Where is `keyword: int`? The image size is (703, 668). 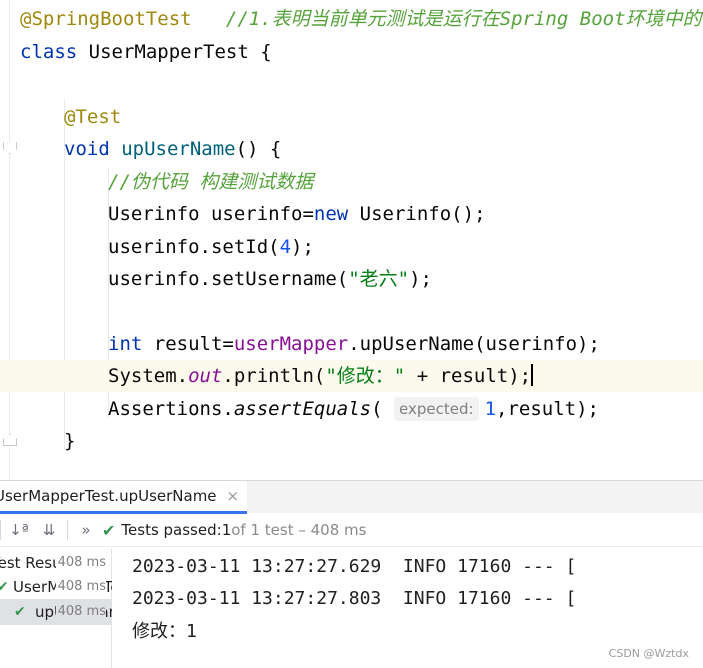
keyword: int is located at coordinates (125, 344).